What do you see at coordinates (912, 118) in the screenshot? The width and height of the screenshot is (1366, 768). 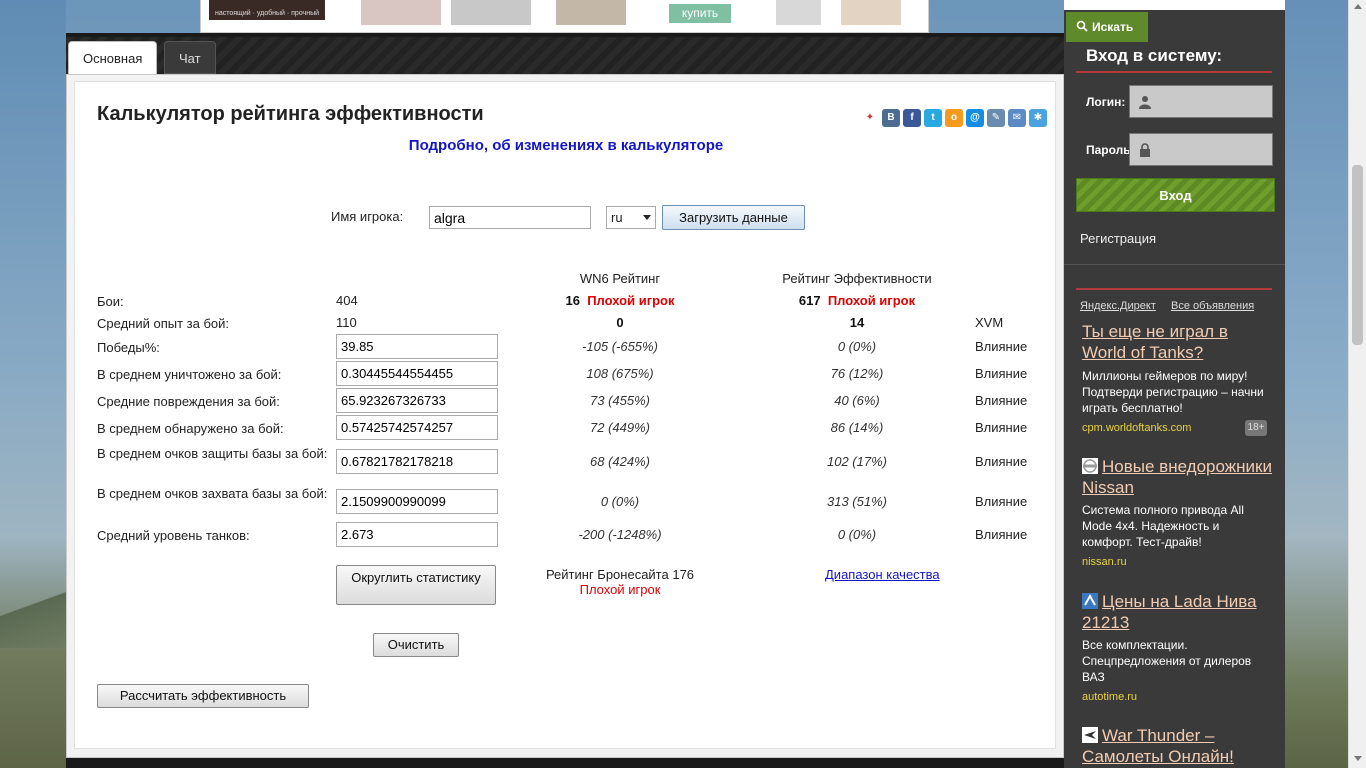 I see `share-facebook-icon: f` at bounding box center [912, 118].